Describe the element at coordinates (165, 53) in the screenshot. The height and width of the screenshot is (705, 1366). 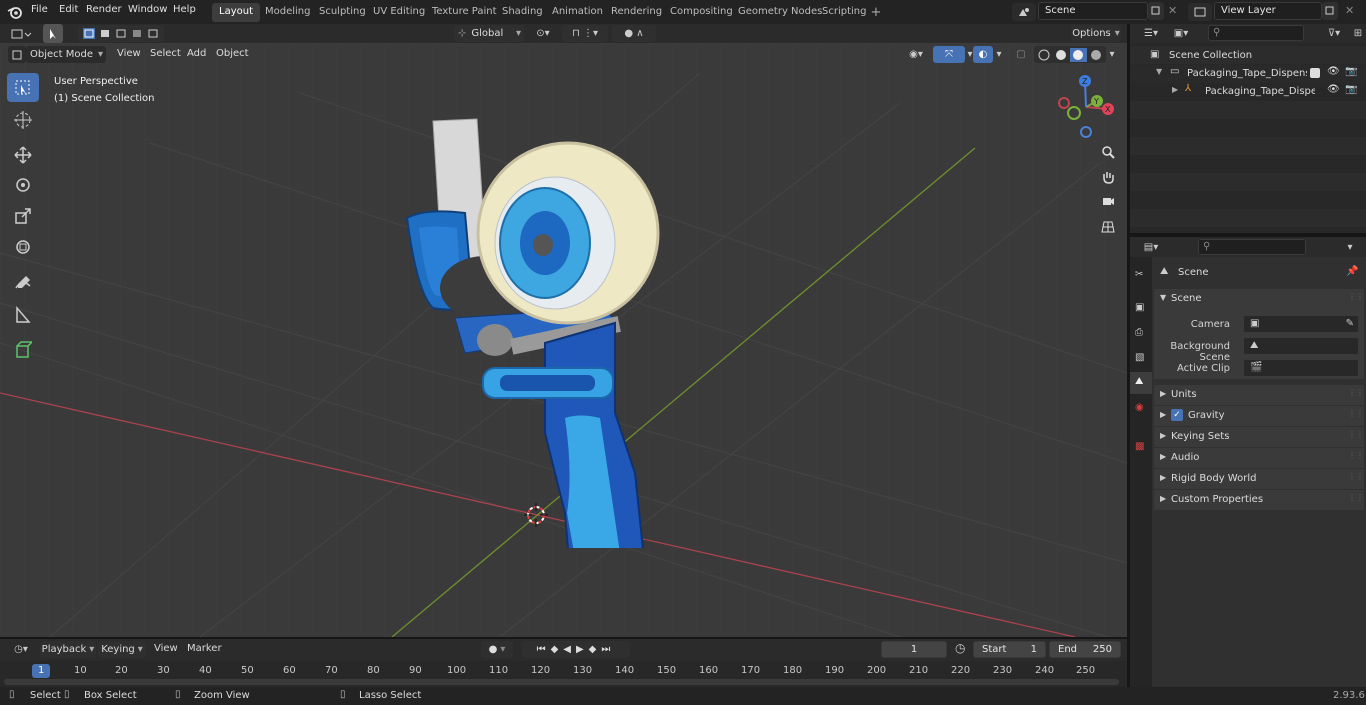
I see `viewport-menu-select: Select` at that location.